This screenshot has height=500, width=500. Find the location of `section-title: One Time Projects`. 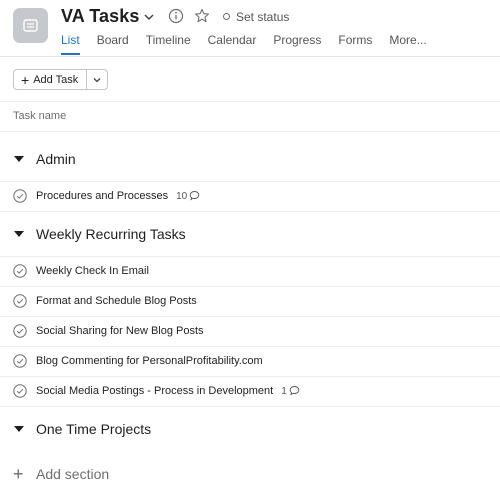

section-title: One Time Projects is located at coordinates (93, 429).